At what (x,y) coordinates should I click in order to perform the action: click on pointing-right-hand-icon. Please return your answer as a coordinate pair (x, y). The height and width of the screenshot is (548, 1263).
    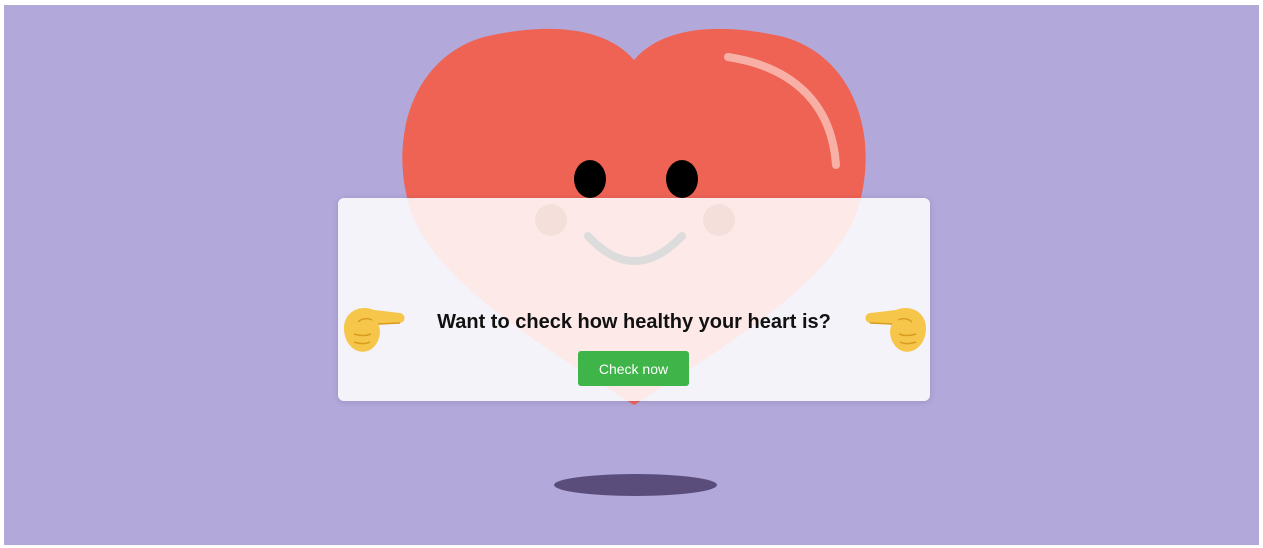
    Looking at the image, I should click on (374, 330).